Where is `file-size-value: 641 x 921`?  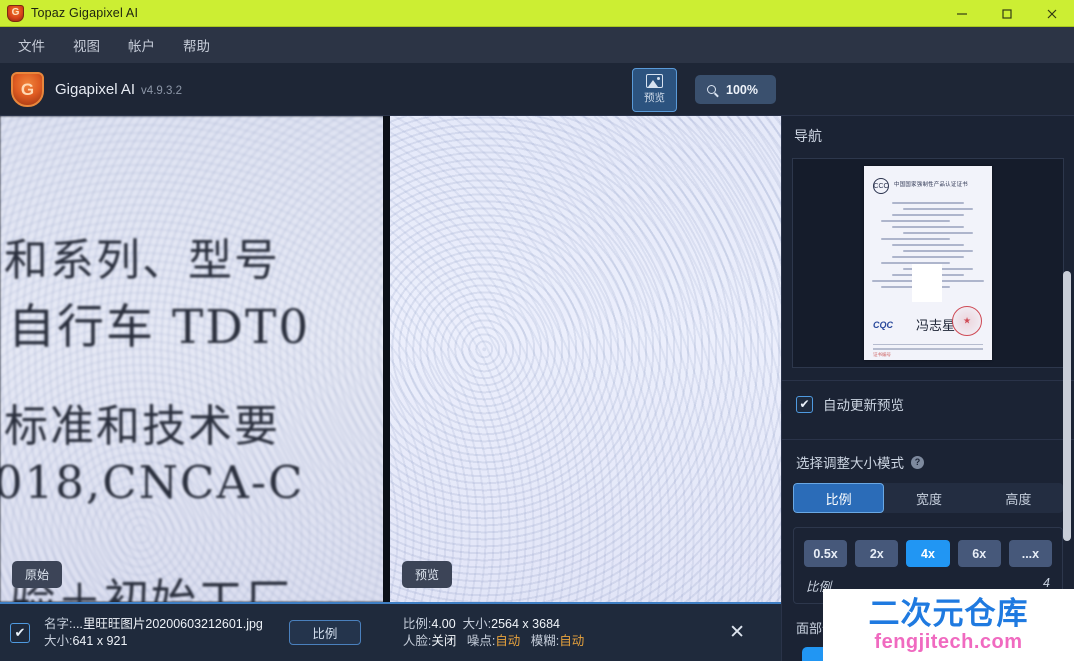
file-size-value: 641 x 921 is located at coordinates (100, 640).